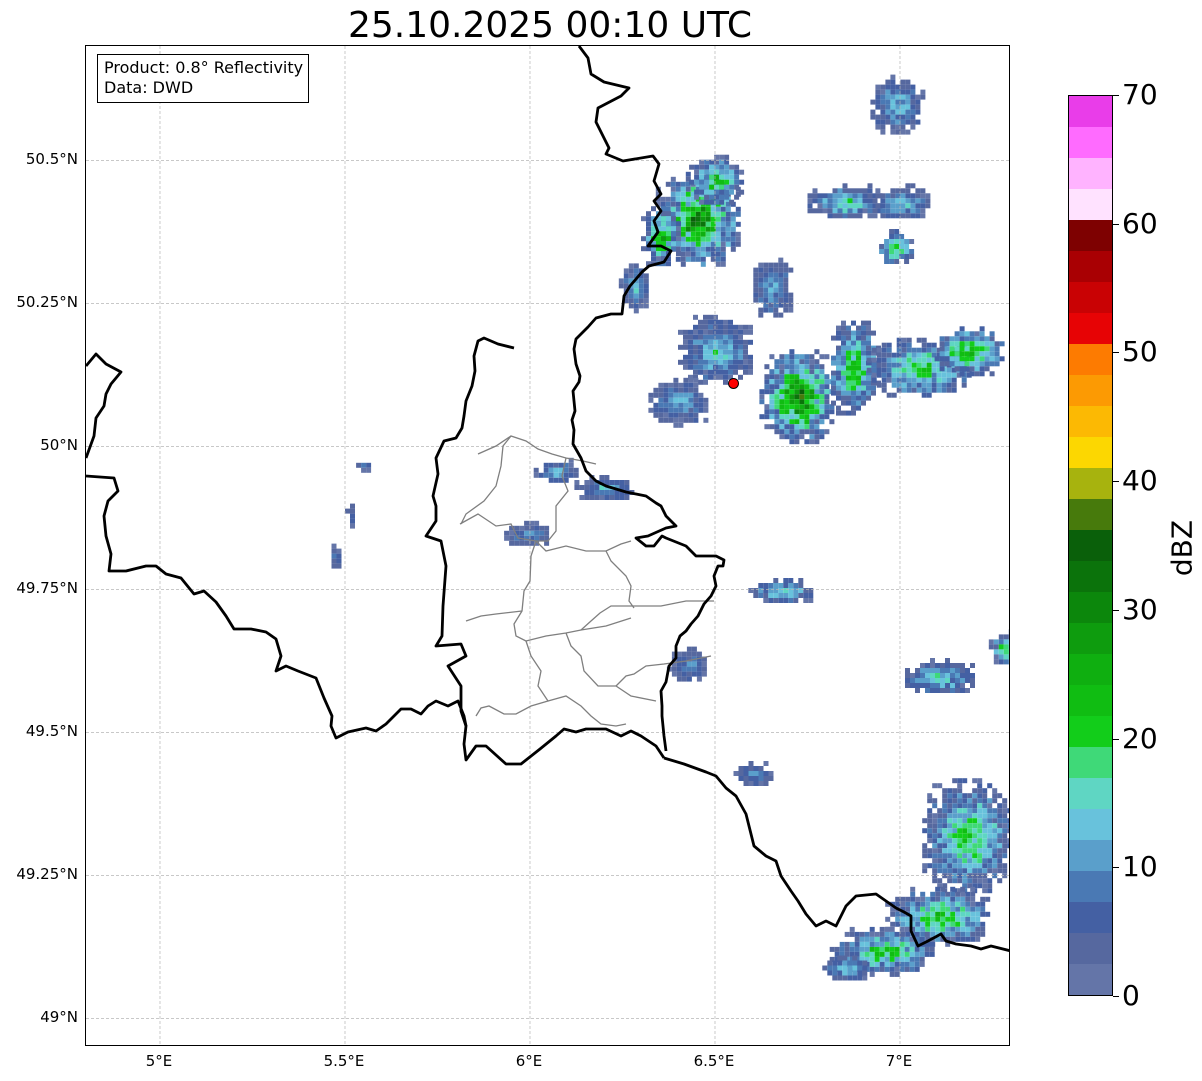 This screenshot has height=1081, width=1202. What do you see at coordinates (733, 383) in the screenshot?
I see `radar-site-marker` at bounding box center [733, 383].